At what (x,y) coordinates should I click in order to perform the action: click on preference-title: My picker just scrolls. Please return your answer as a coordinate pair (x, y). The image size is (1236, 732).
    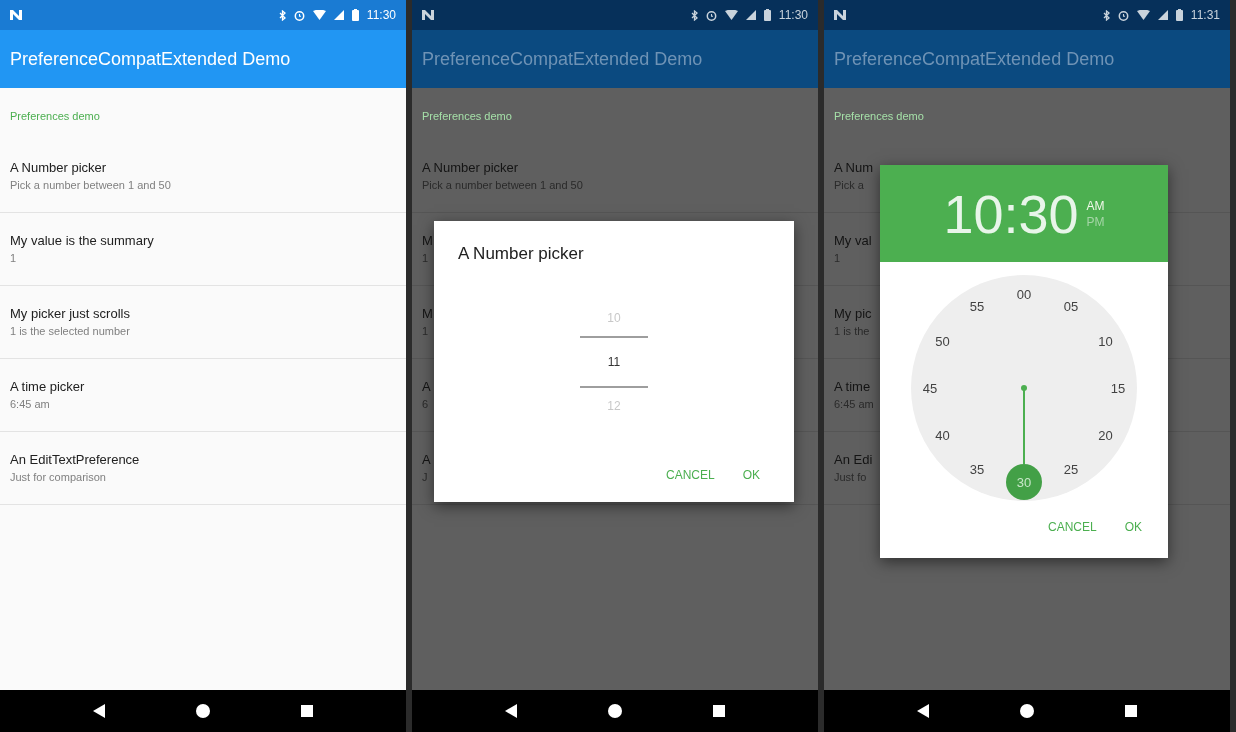
    Looking at the image, I should click on (70, 314).